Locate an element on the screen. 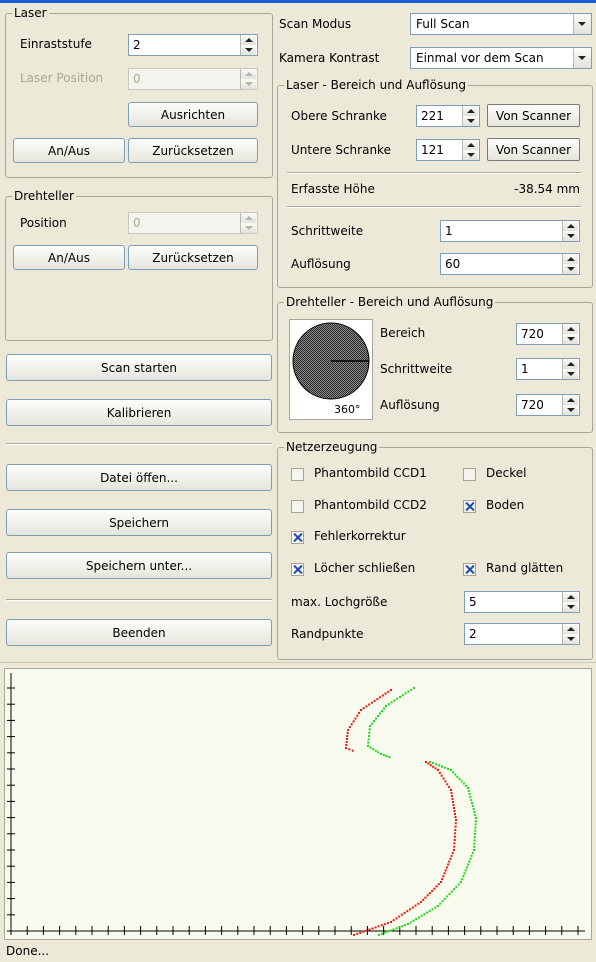  speichern-button: Speichern is located at coordinates (139, 522).